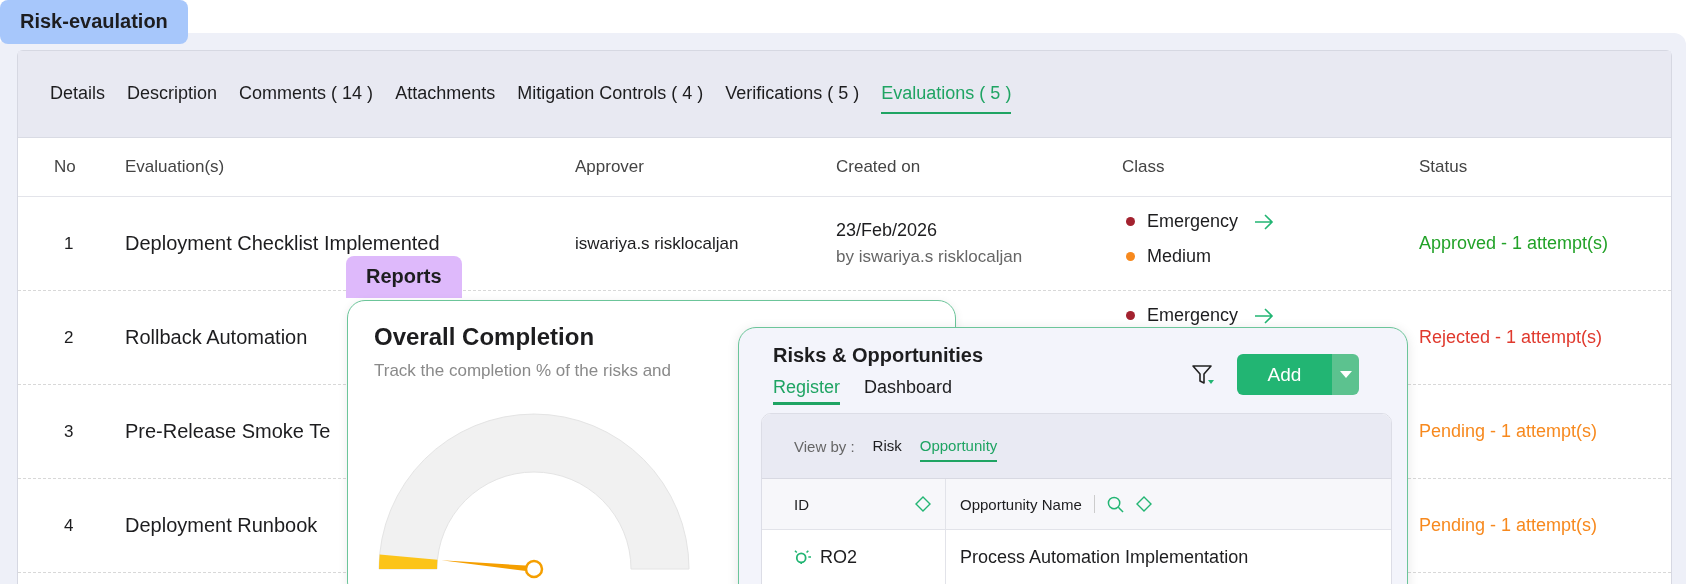  Describe the element at coordinates (1104, 557) in the screenshot. I see `table-cell: Process Automation Implementation` at that location.